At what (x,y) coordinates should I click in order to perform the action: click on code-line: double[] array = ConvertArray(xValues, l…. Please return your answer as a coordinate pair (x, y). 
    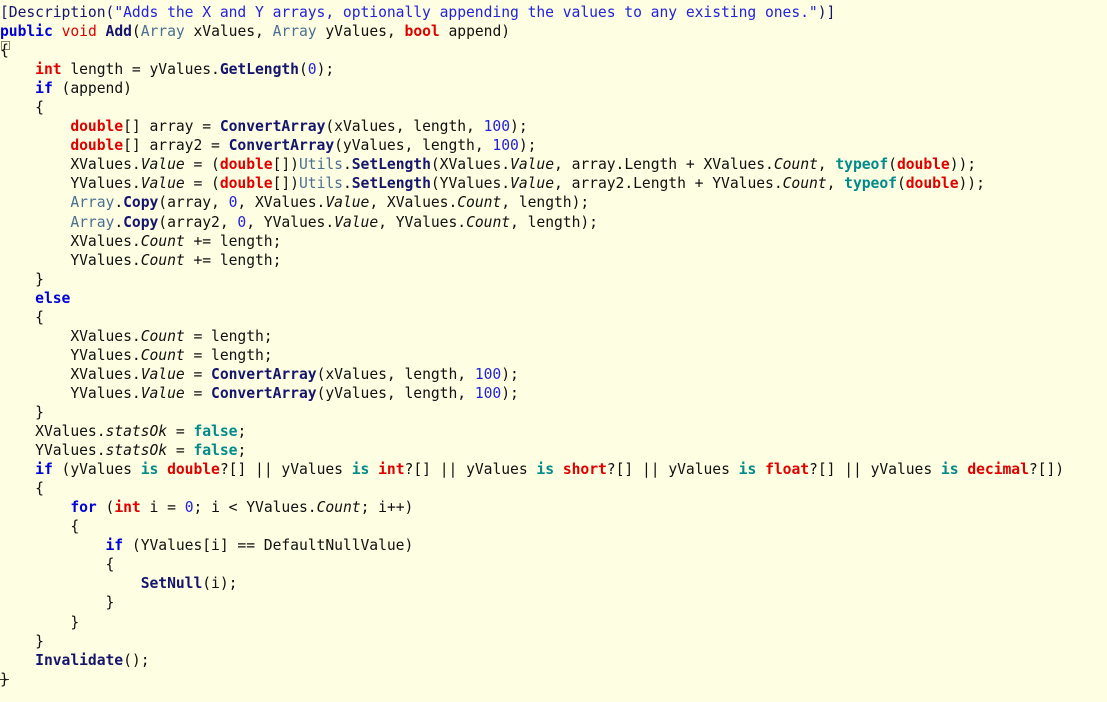
    Looking at the image, I should click on (299, 127).